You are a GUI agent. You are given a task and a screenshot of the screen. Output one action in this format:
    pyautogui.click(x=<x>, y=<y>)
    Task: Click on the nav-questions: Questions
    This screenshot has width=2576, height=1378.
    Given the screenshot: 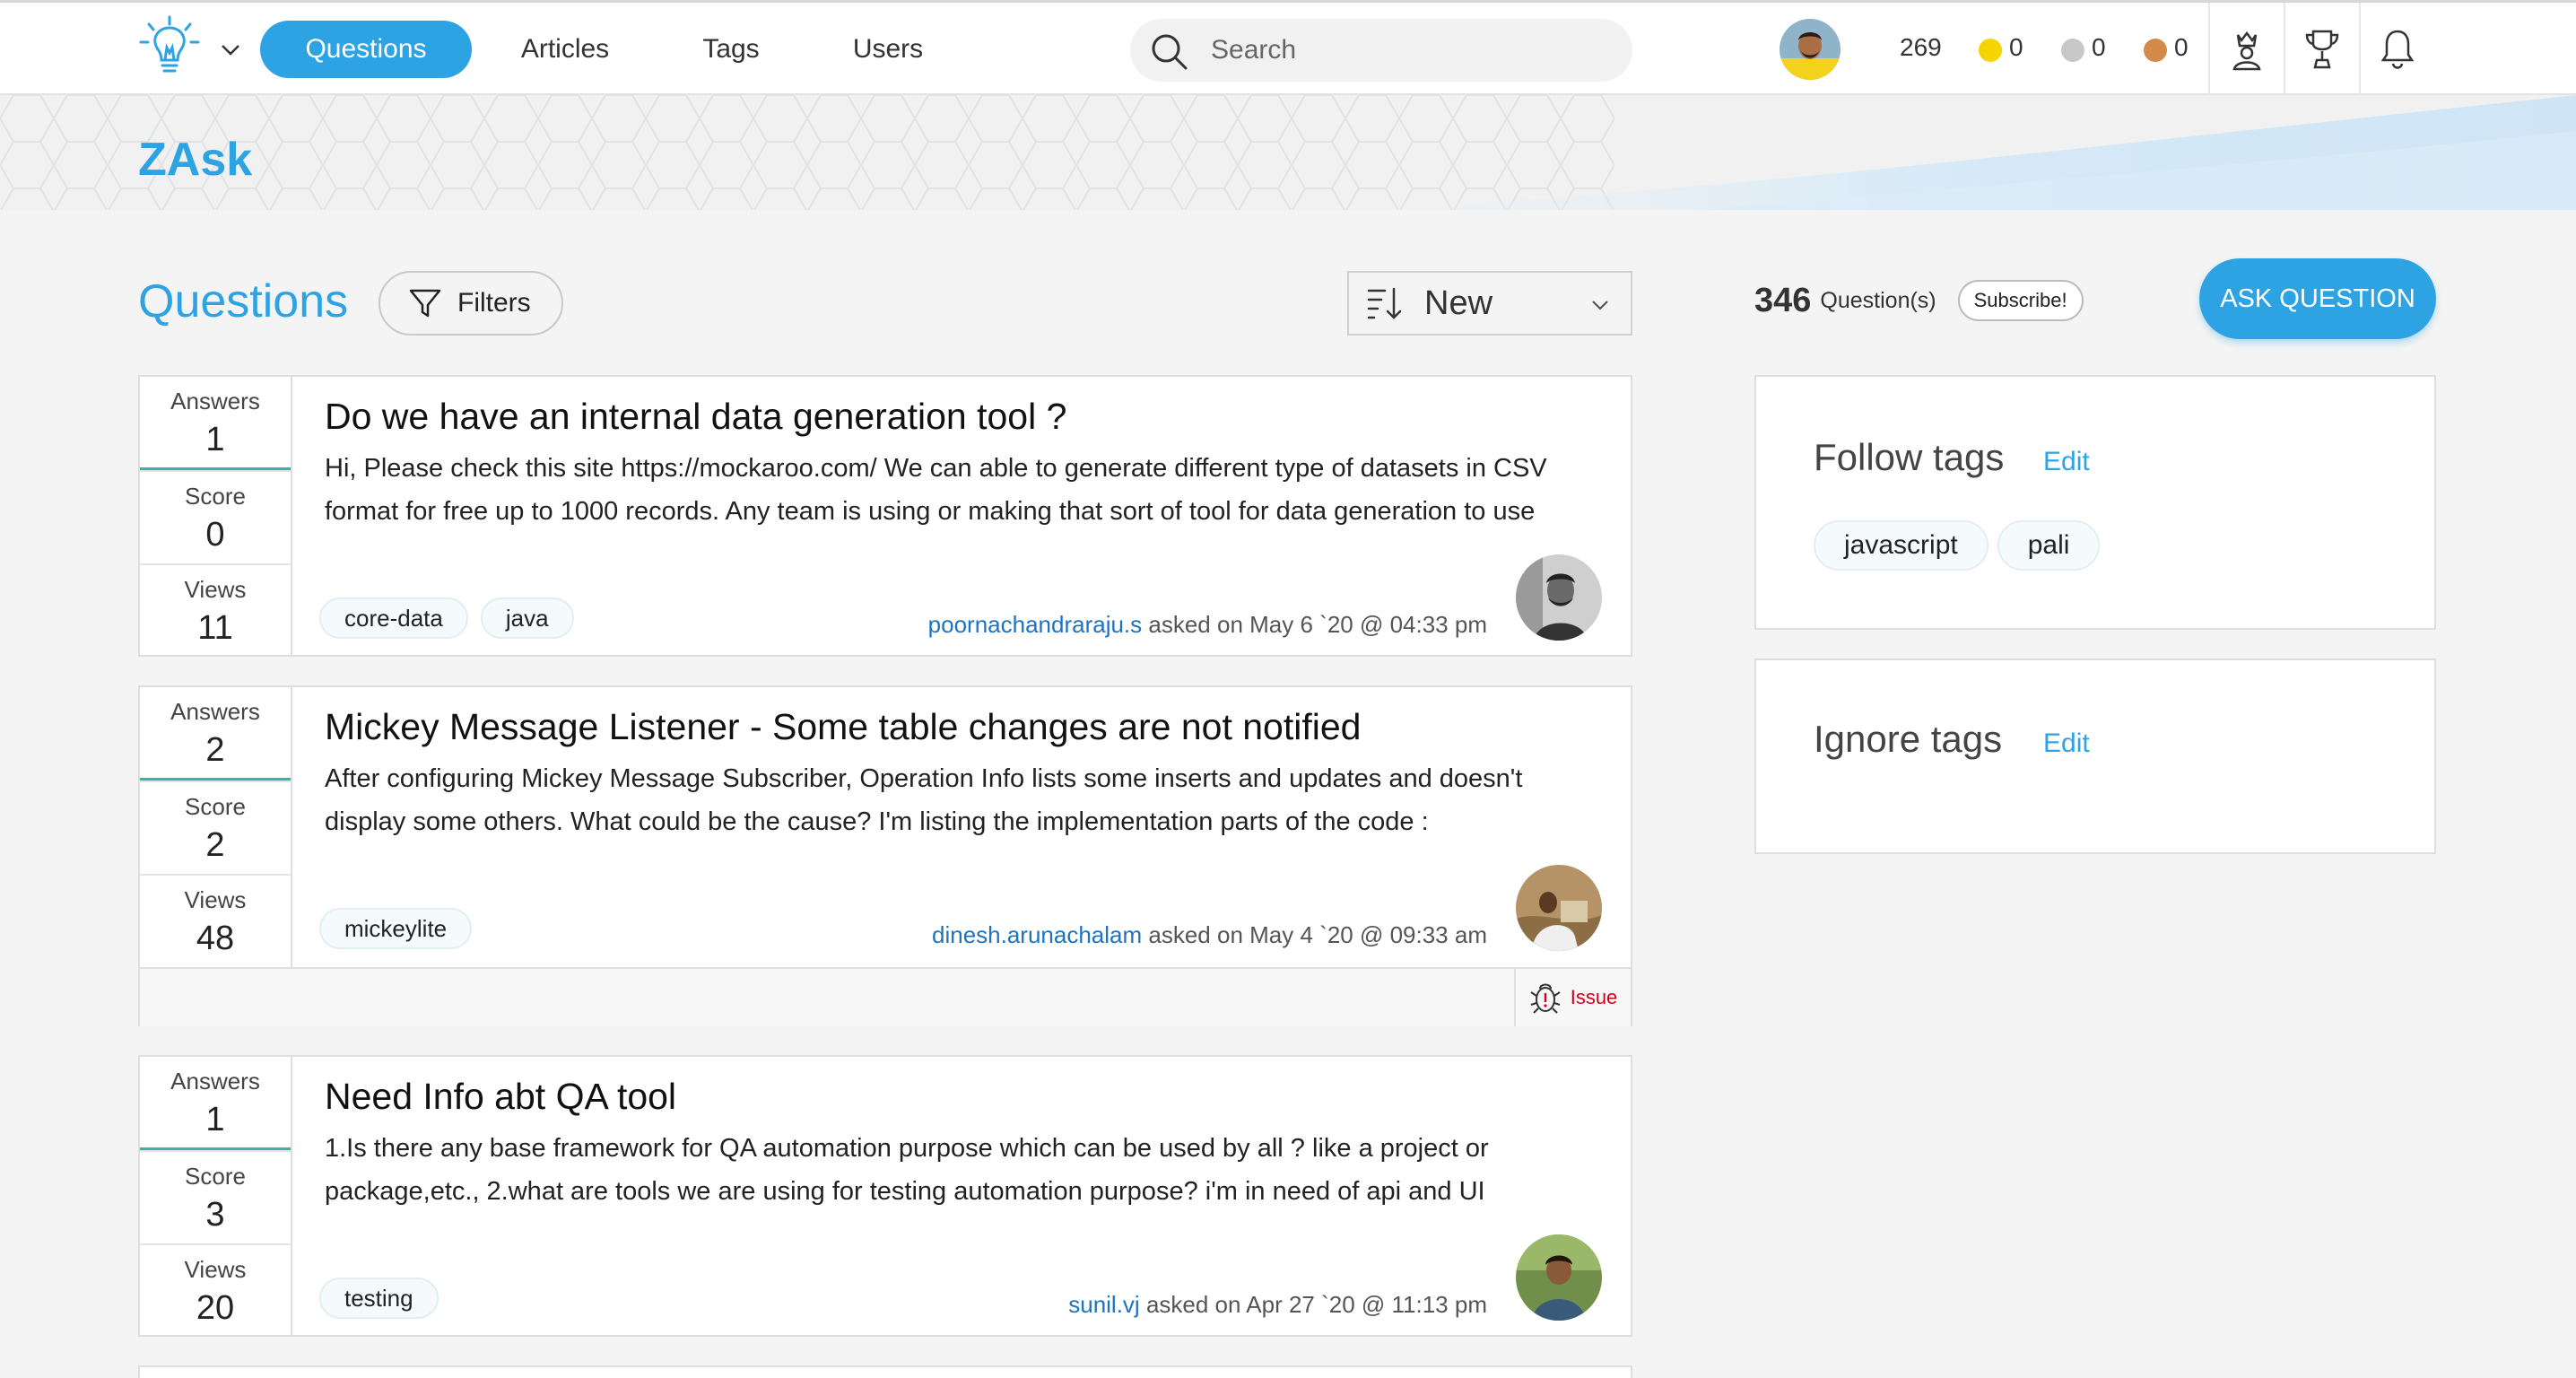 What is the action you would take?
    pyautogui.click(x=366, y=49)
    